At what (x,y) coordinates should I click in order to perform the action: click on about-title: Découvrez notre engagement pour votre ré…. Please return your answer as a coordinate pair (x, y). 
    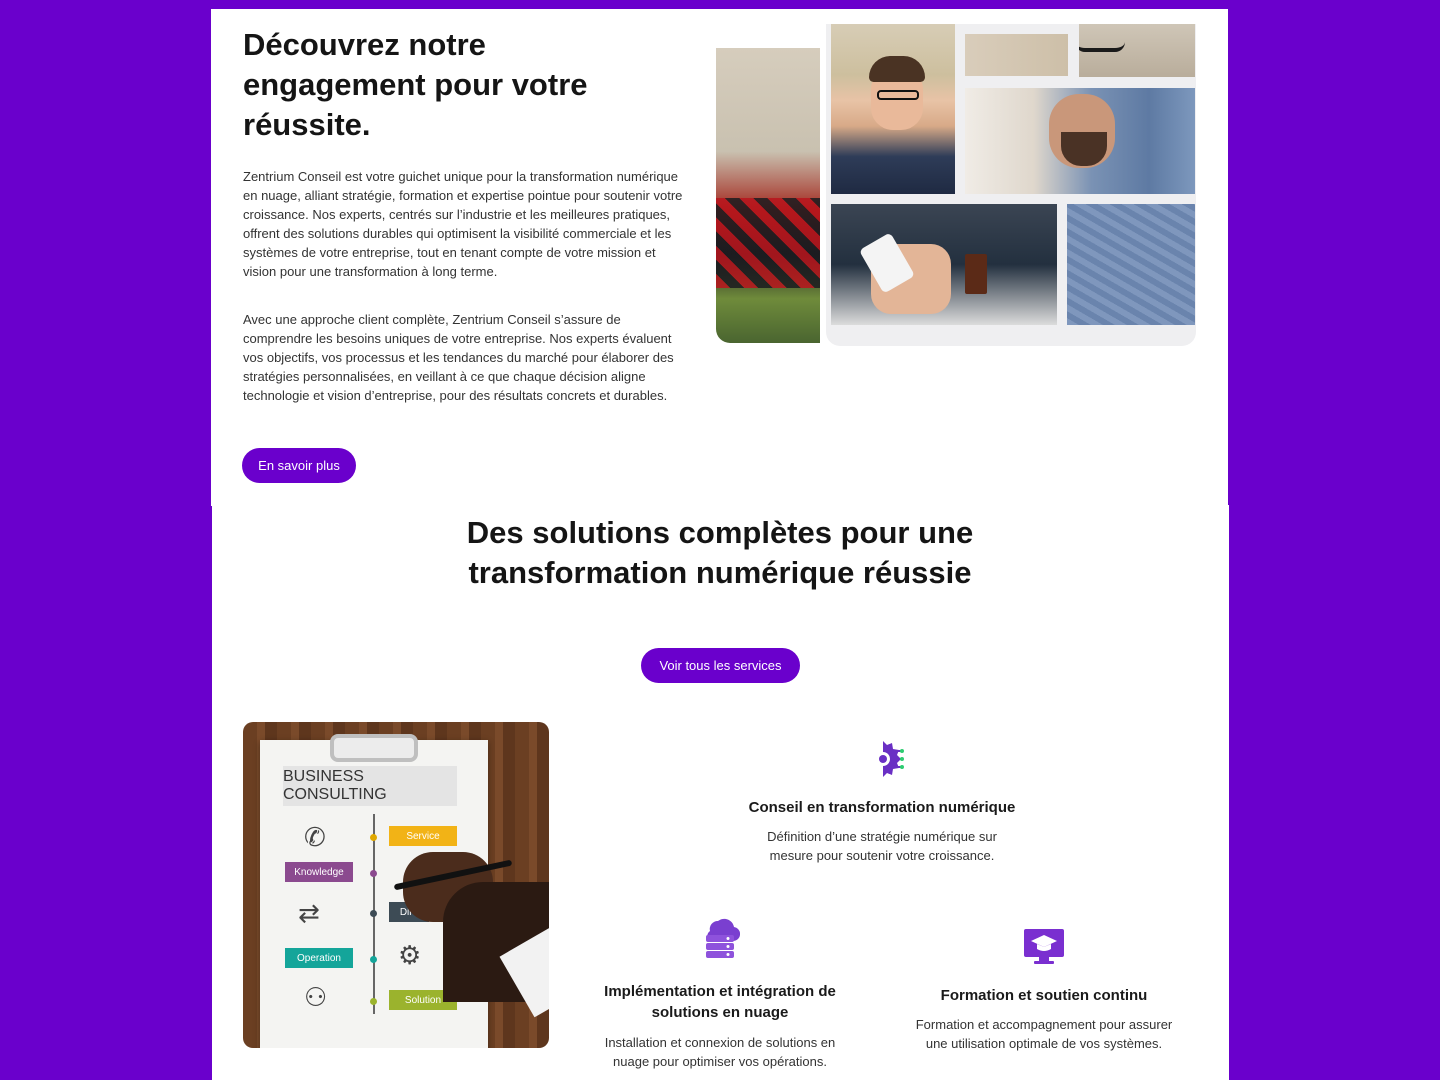
    Looking at the image, I should click on (415, 84).